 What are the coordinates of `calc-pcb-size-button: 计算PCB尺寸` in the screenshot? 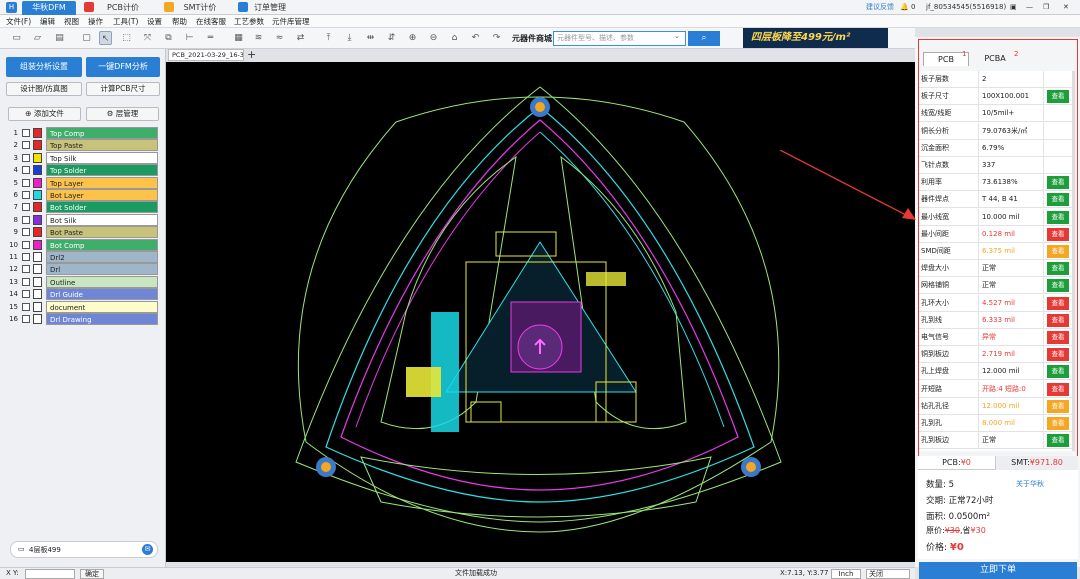 It's located at (123, 89).